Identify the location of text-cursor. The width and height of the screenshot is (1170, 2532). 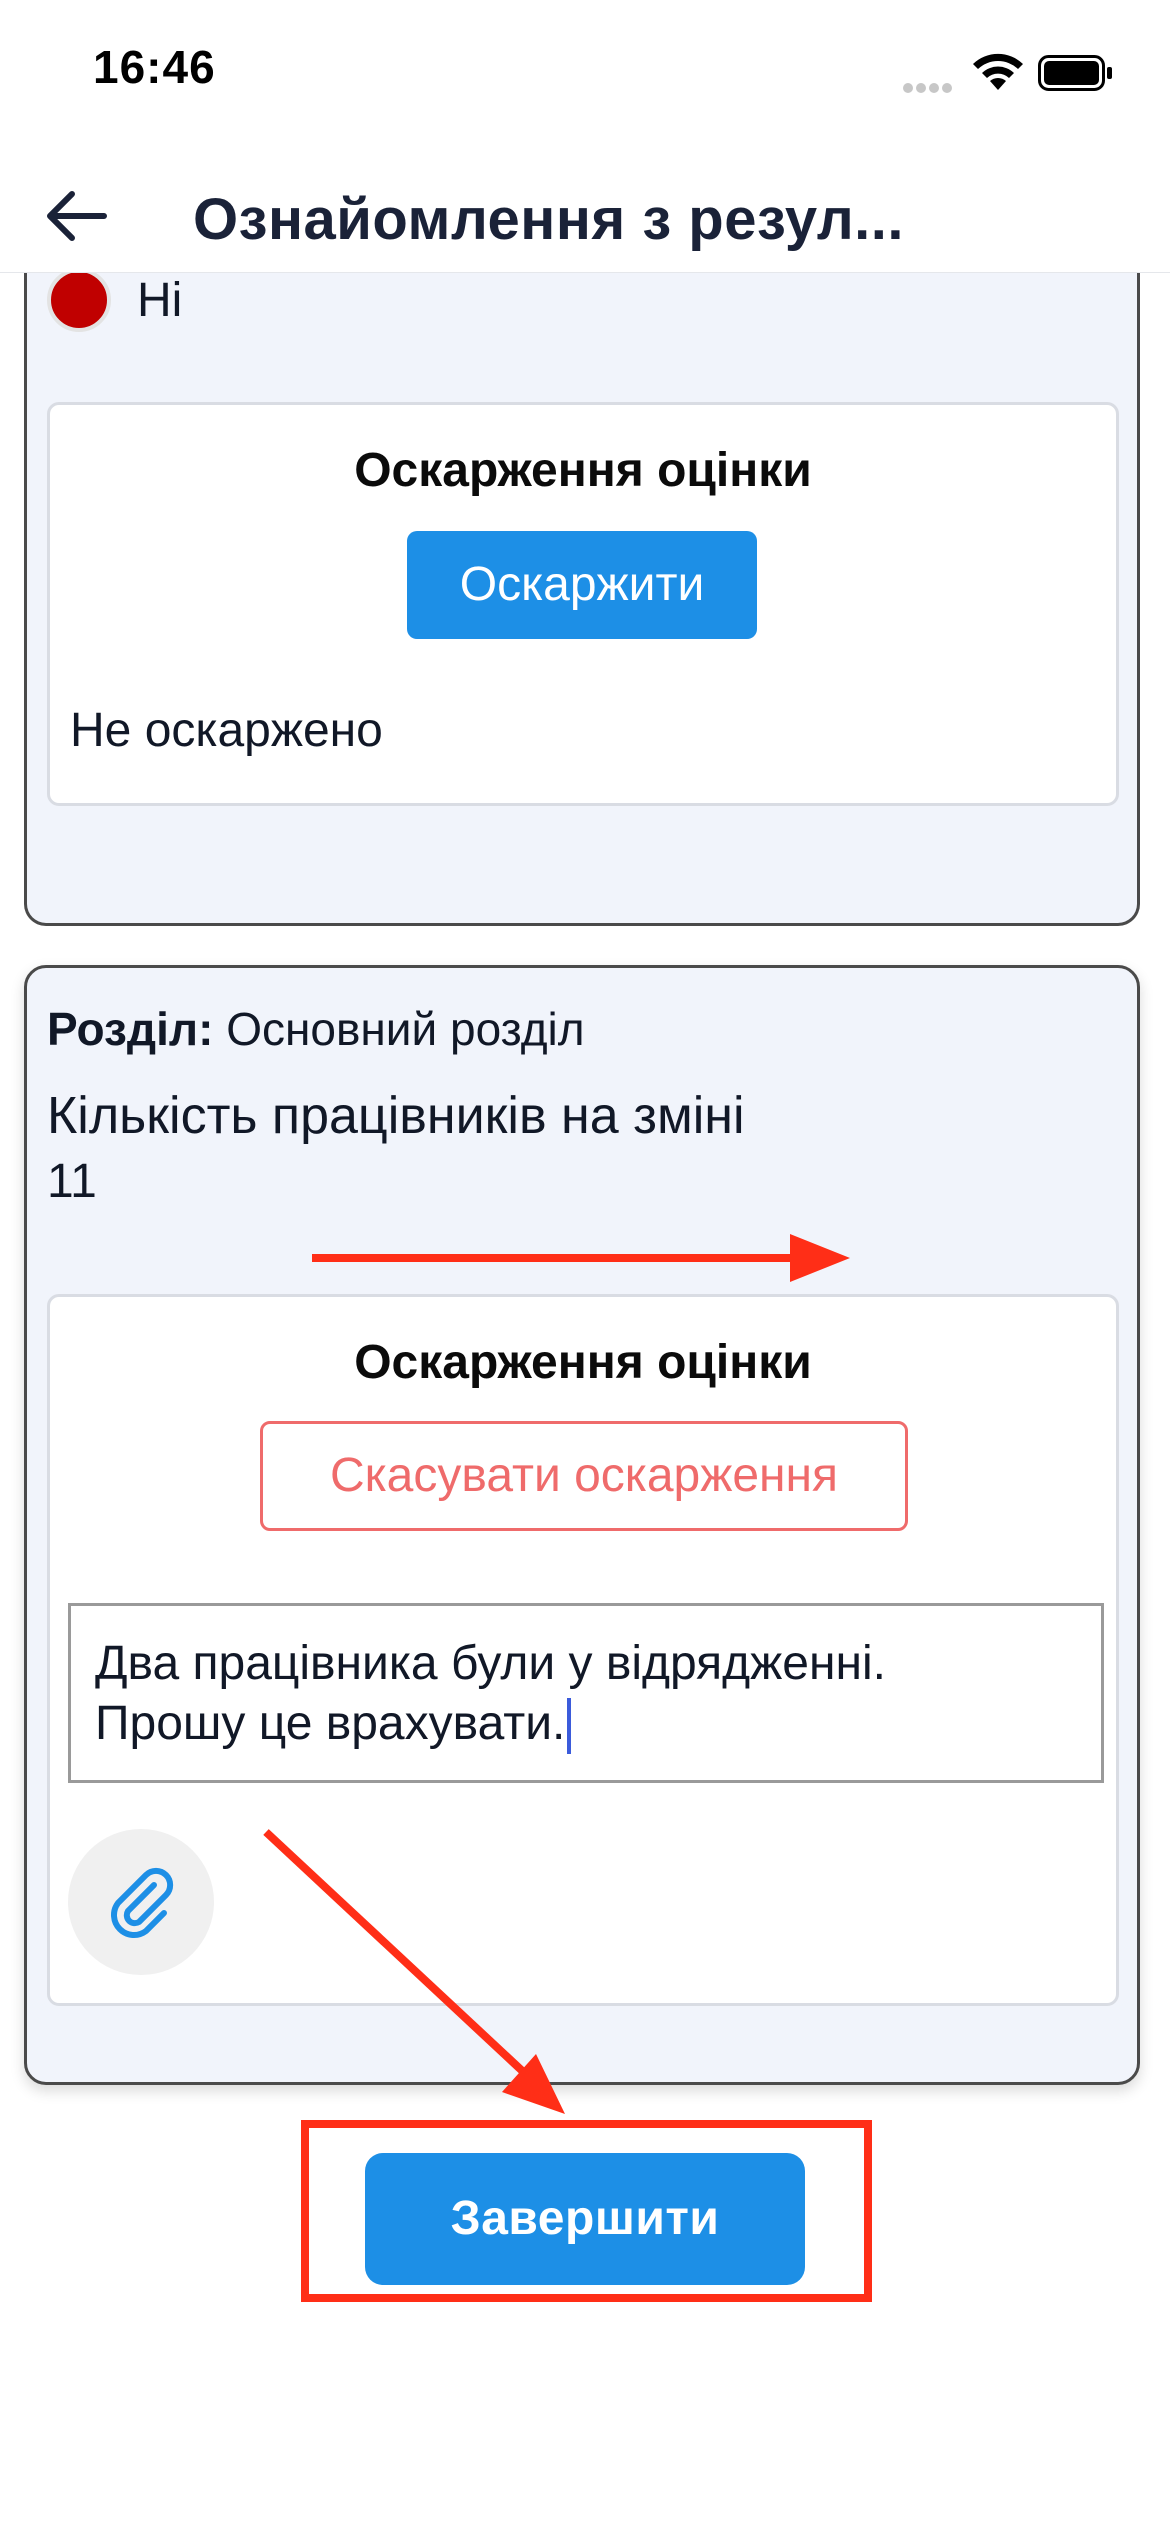
(569, 1726).